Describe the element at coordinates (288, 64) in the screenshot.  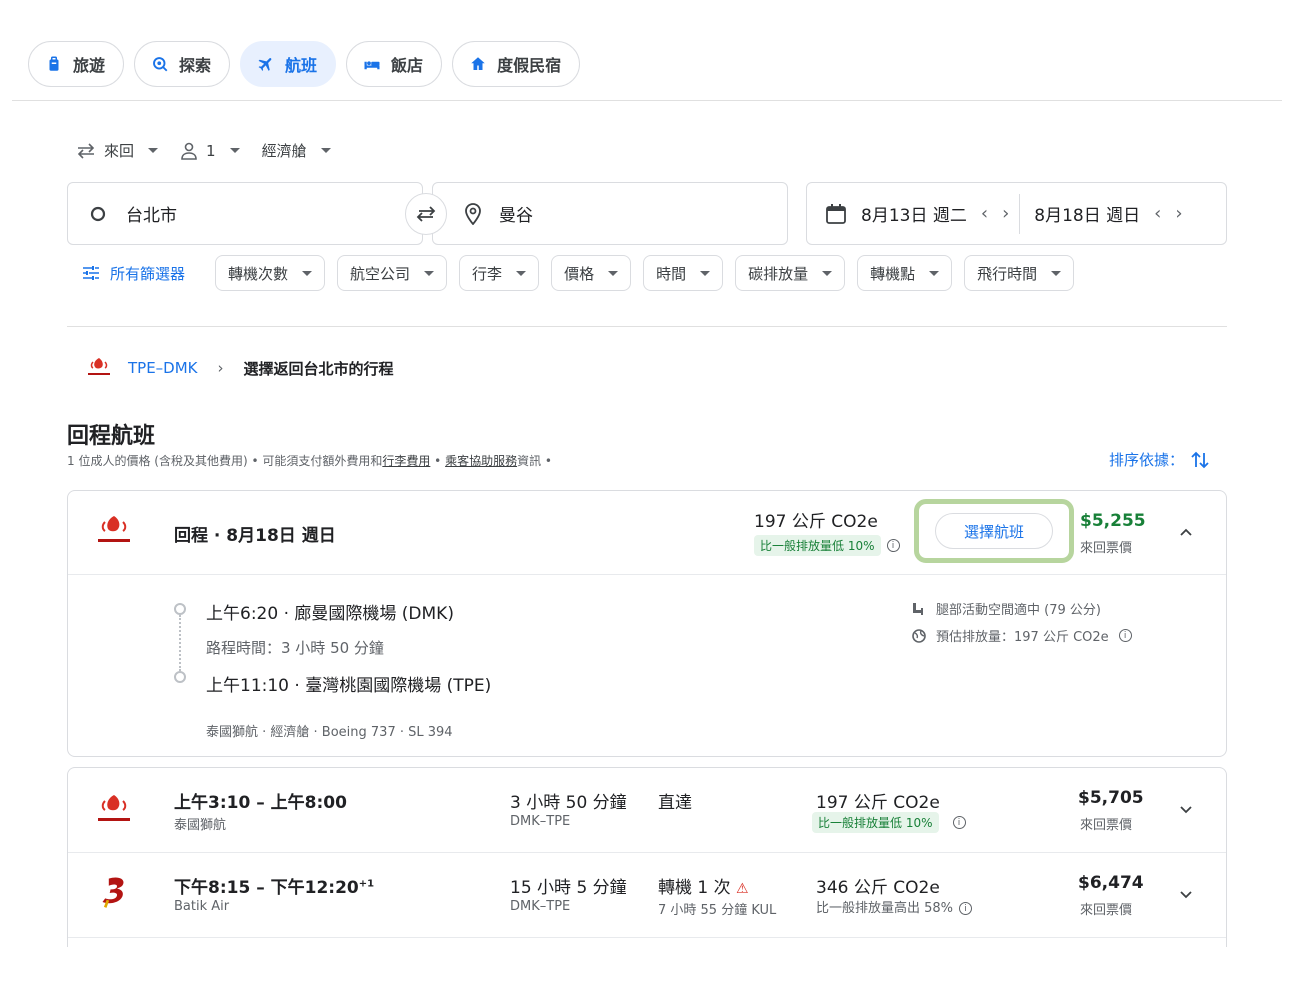
I see `nav-flights: 航班` at that location.